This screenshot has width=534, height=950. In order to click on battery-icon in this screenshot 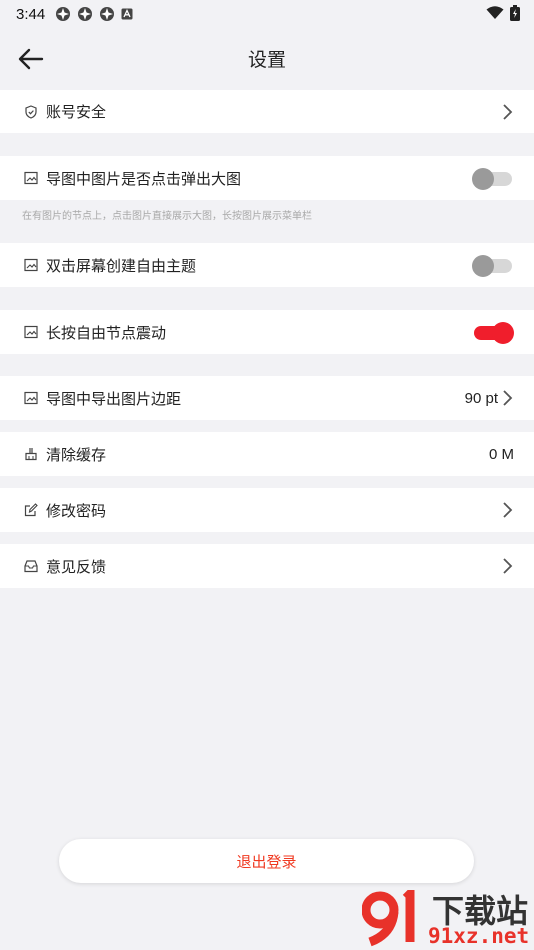, I will do `click(515, 13)`.